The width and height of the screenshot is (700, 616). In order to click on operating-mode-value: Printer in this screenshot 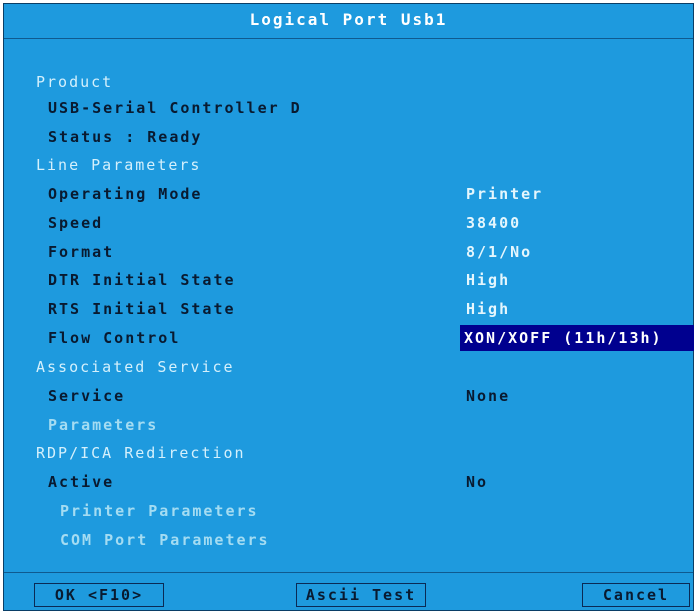, I will do `click(504, 194)`.